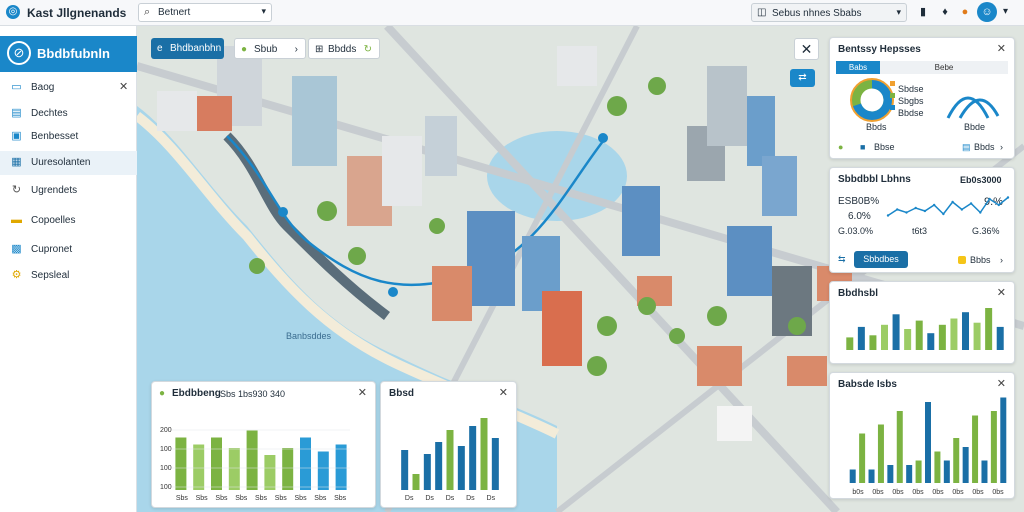 This screenshot has height=512, width=1024. Describe the element at coordinates (68, 114) in the screenshot. I see `sidebar-item-documents: ▤ Dechtes` at that location.